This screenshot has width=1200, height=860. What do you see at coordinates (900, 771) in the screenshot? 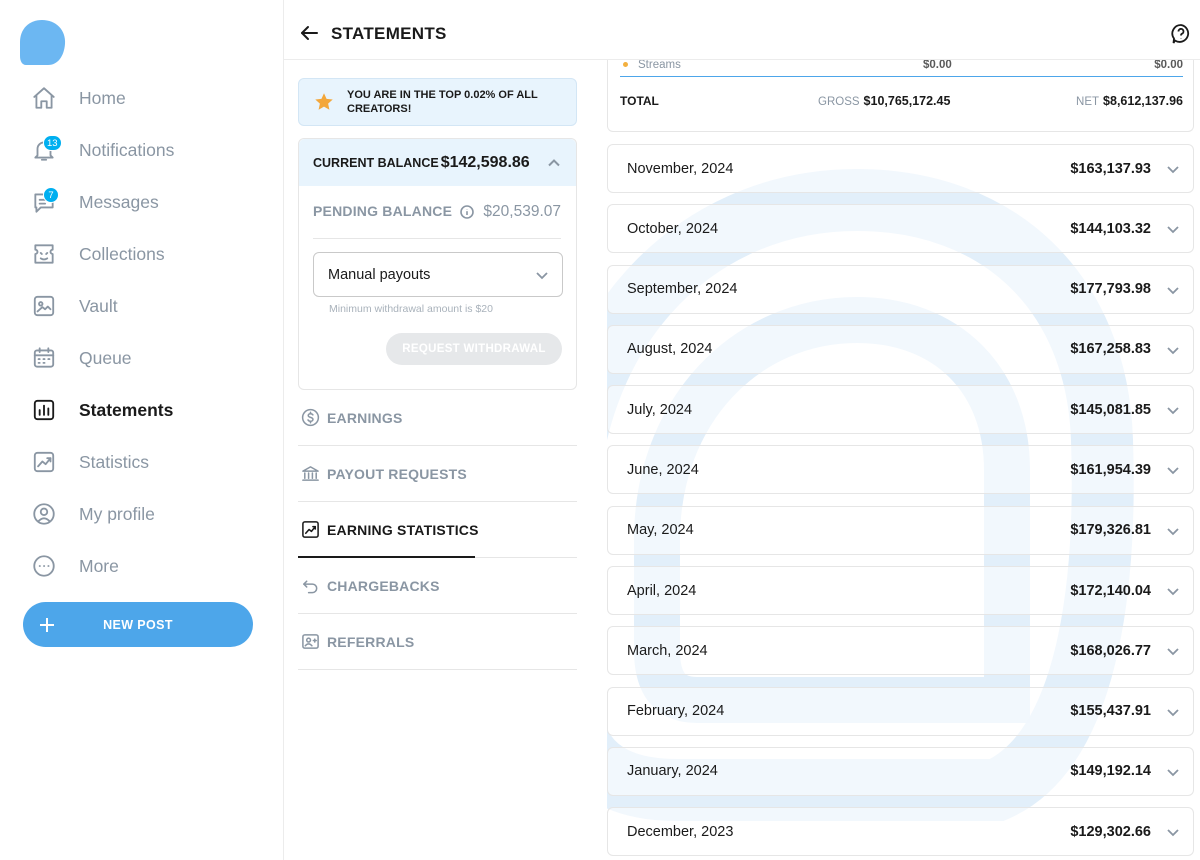
I see `month-row: January, 2024 $149,192.14` at bounding box center [900, 771].